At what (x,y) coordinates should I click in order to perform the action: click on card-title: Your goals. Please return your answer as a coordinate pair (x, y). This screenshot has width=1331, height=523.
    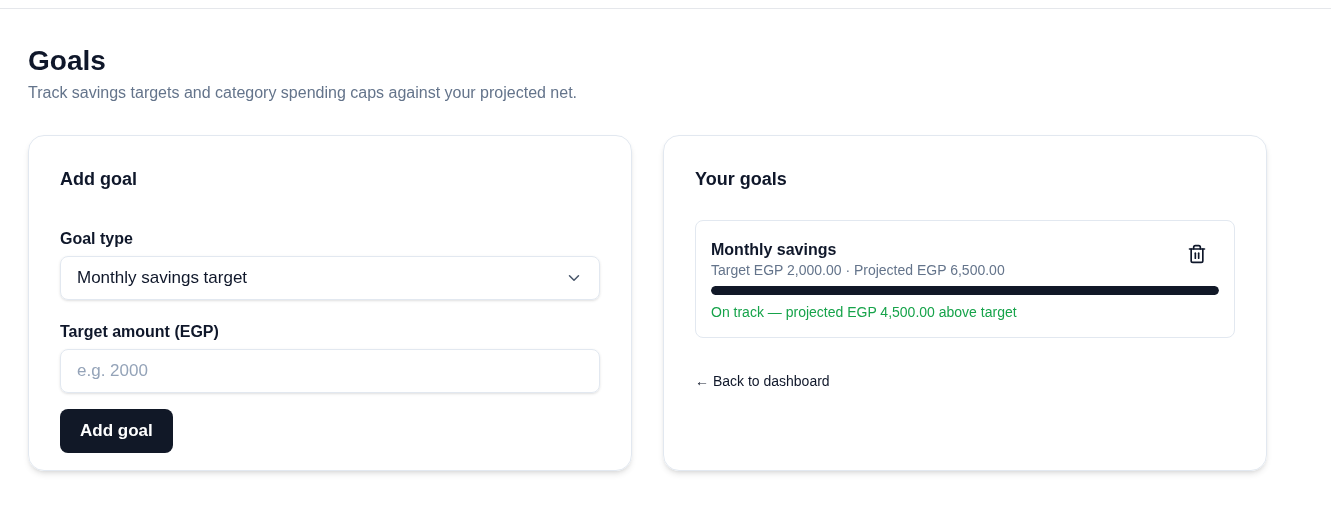
    Looking at the image, I should click on (741, 179).